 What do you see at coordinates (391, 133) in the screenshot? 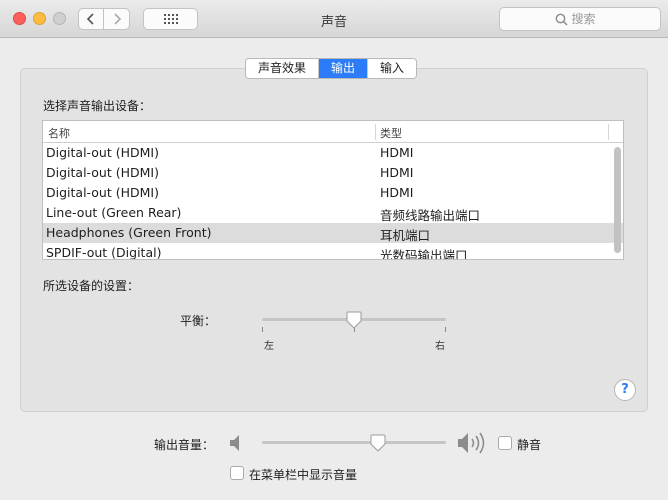
I see `column-header-type: 类型` at bounding box center [391, 133].